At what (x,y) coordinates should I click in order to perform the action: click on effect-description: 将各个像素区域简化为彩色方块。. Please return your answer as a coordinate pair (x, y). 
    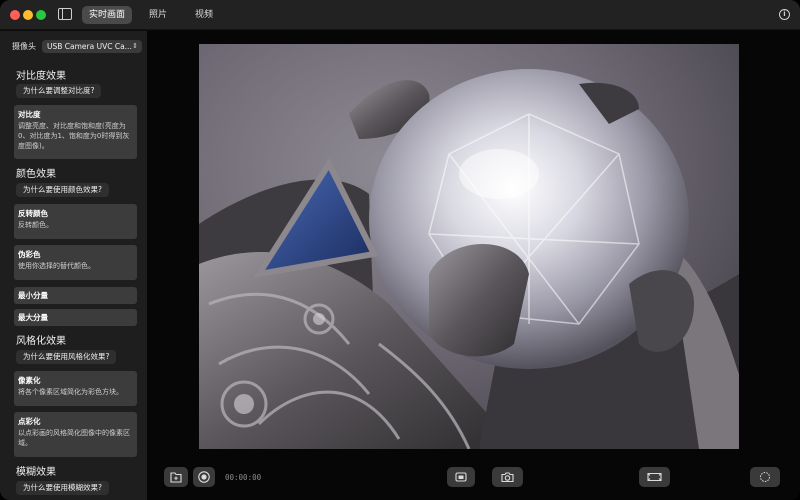
    Looking at the image, I should click on (70, 392).